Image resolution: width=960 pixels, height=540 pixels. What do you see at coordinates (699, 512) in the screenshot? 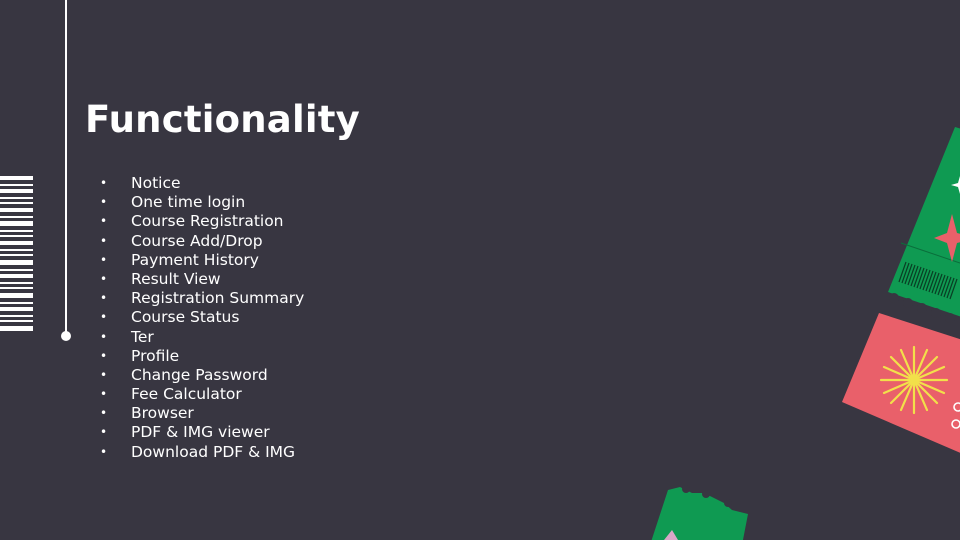
I see `green-ticket-bottom` at bounding box center [699, 512].